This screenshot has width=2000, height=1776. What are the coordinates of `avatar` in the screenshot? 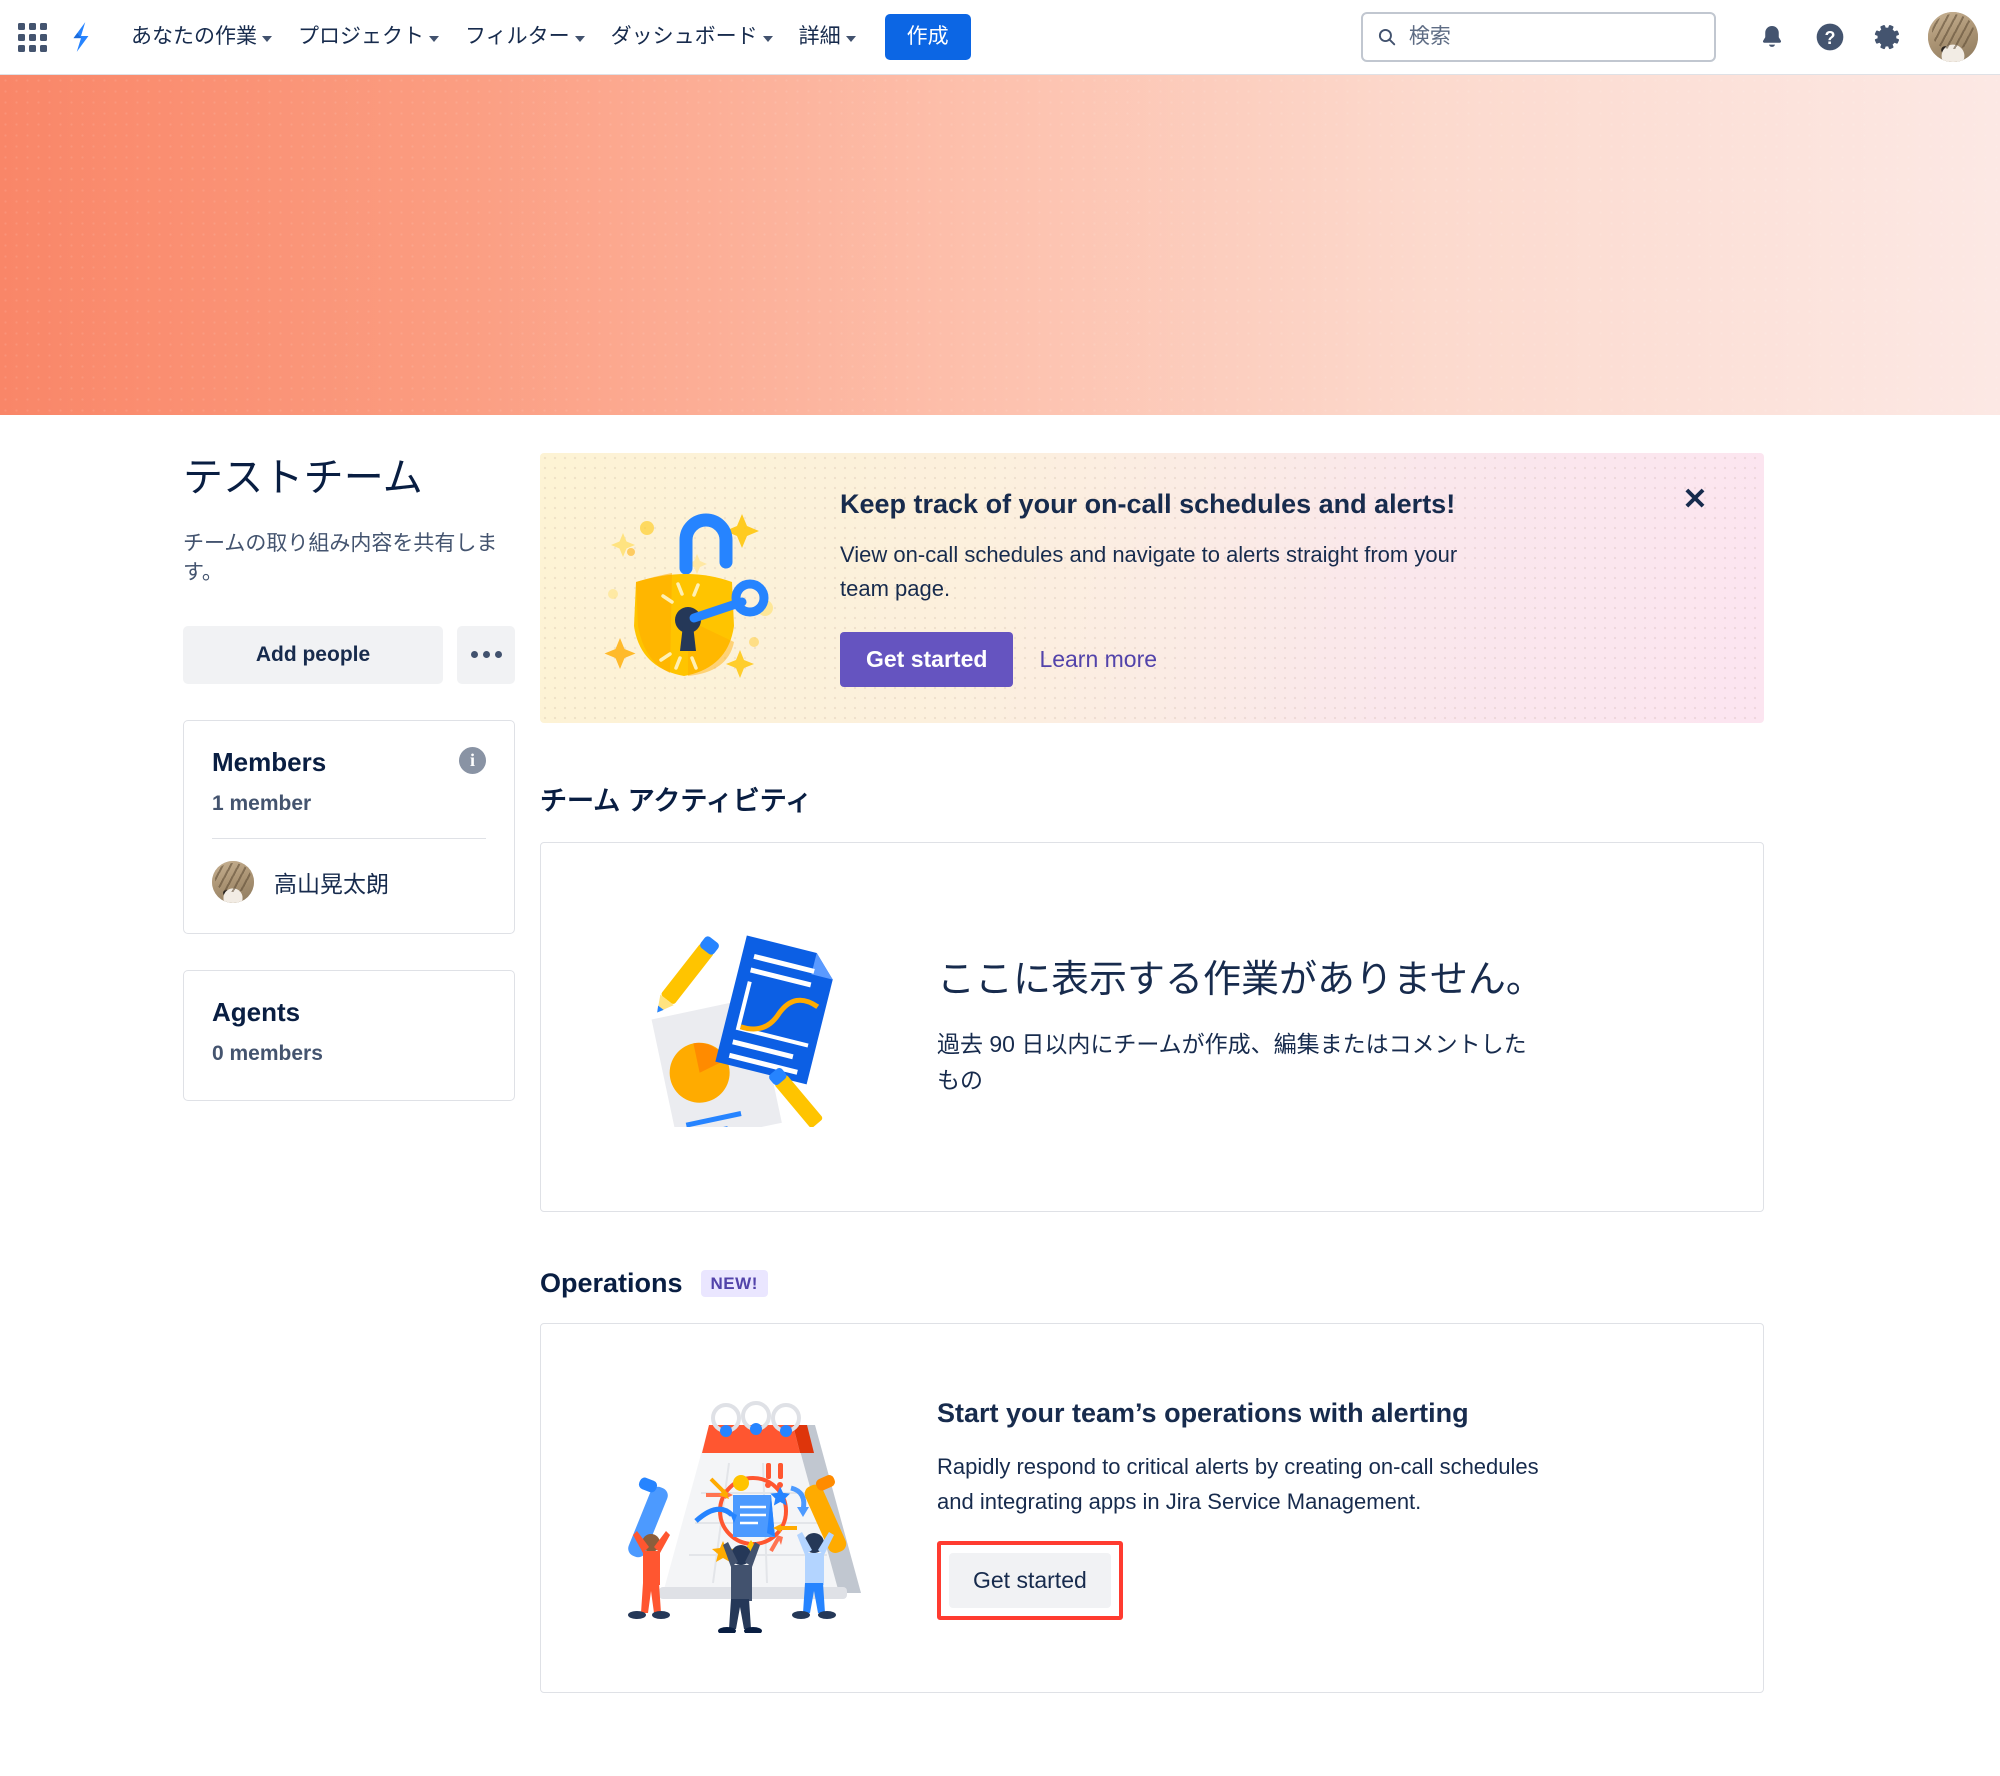 It's located at (233, 881).